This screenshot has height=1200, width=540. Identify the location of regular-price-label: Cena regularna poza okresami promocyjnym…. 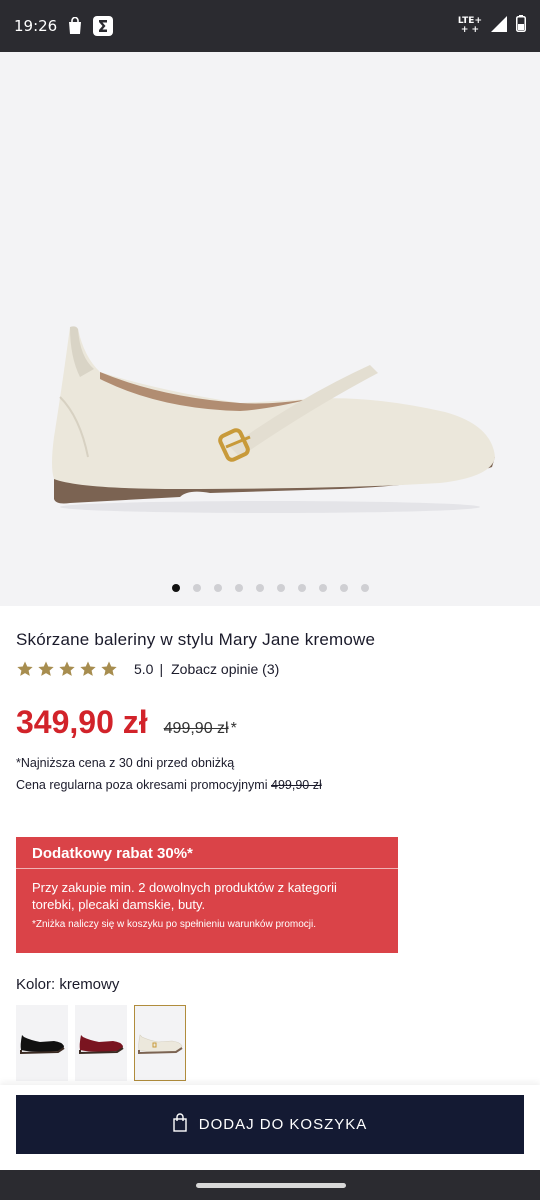
(142, 785).